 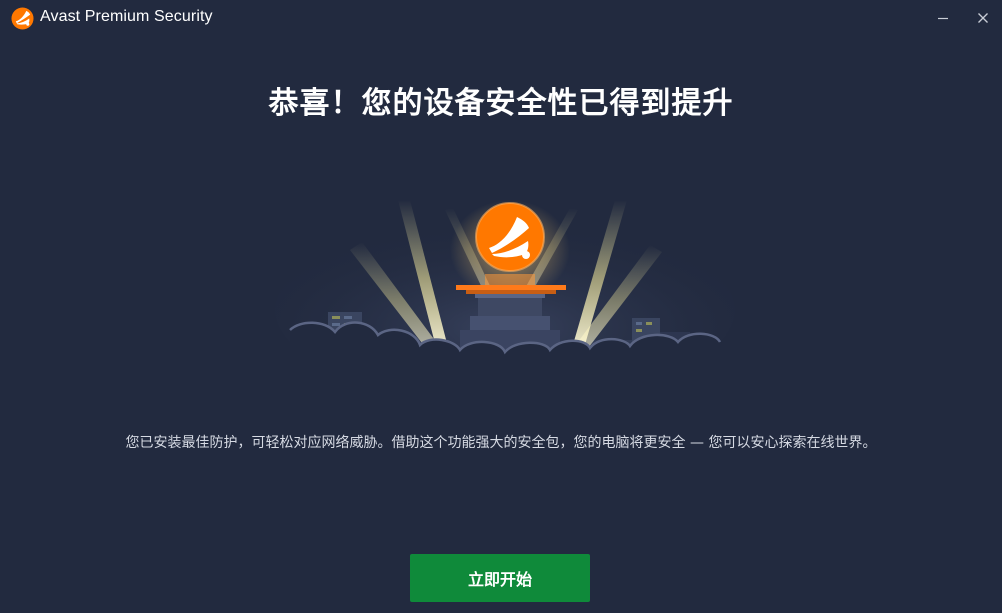 What do you see at coordinates (500, 578) in the screenshot?
I see `get-started-button: 立即开始` at bounding box center [500, 578].